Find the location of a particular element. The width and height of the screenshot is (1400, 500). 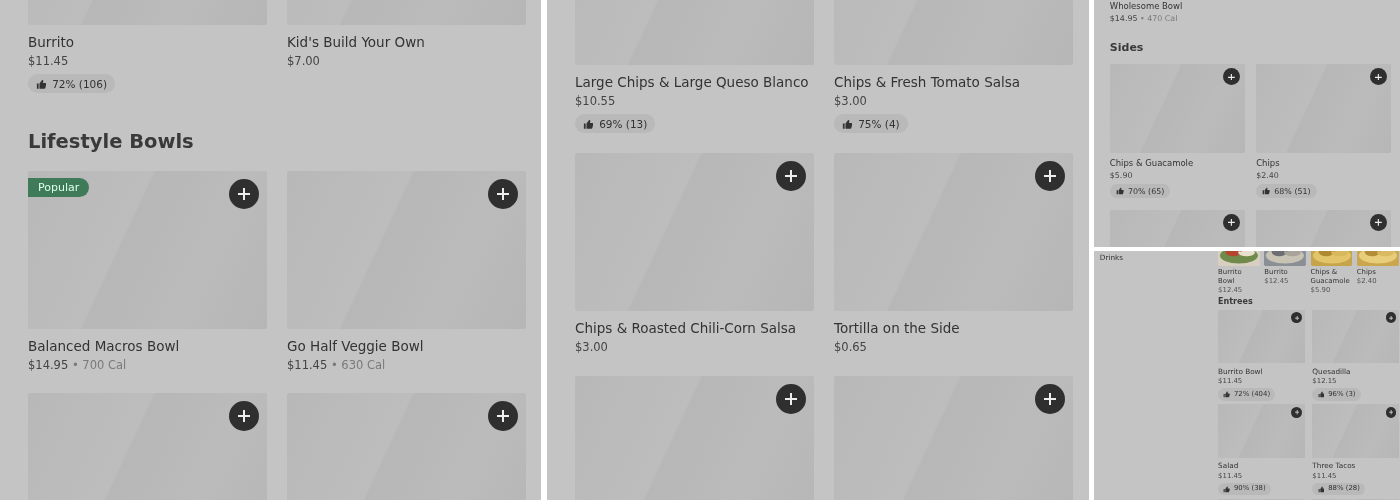

section-heading: Sides is located at coordinates (1127, 48).